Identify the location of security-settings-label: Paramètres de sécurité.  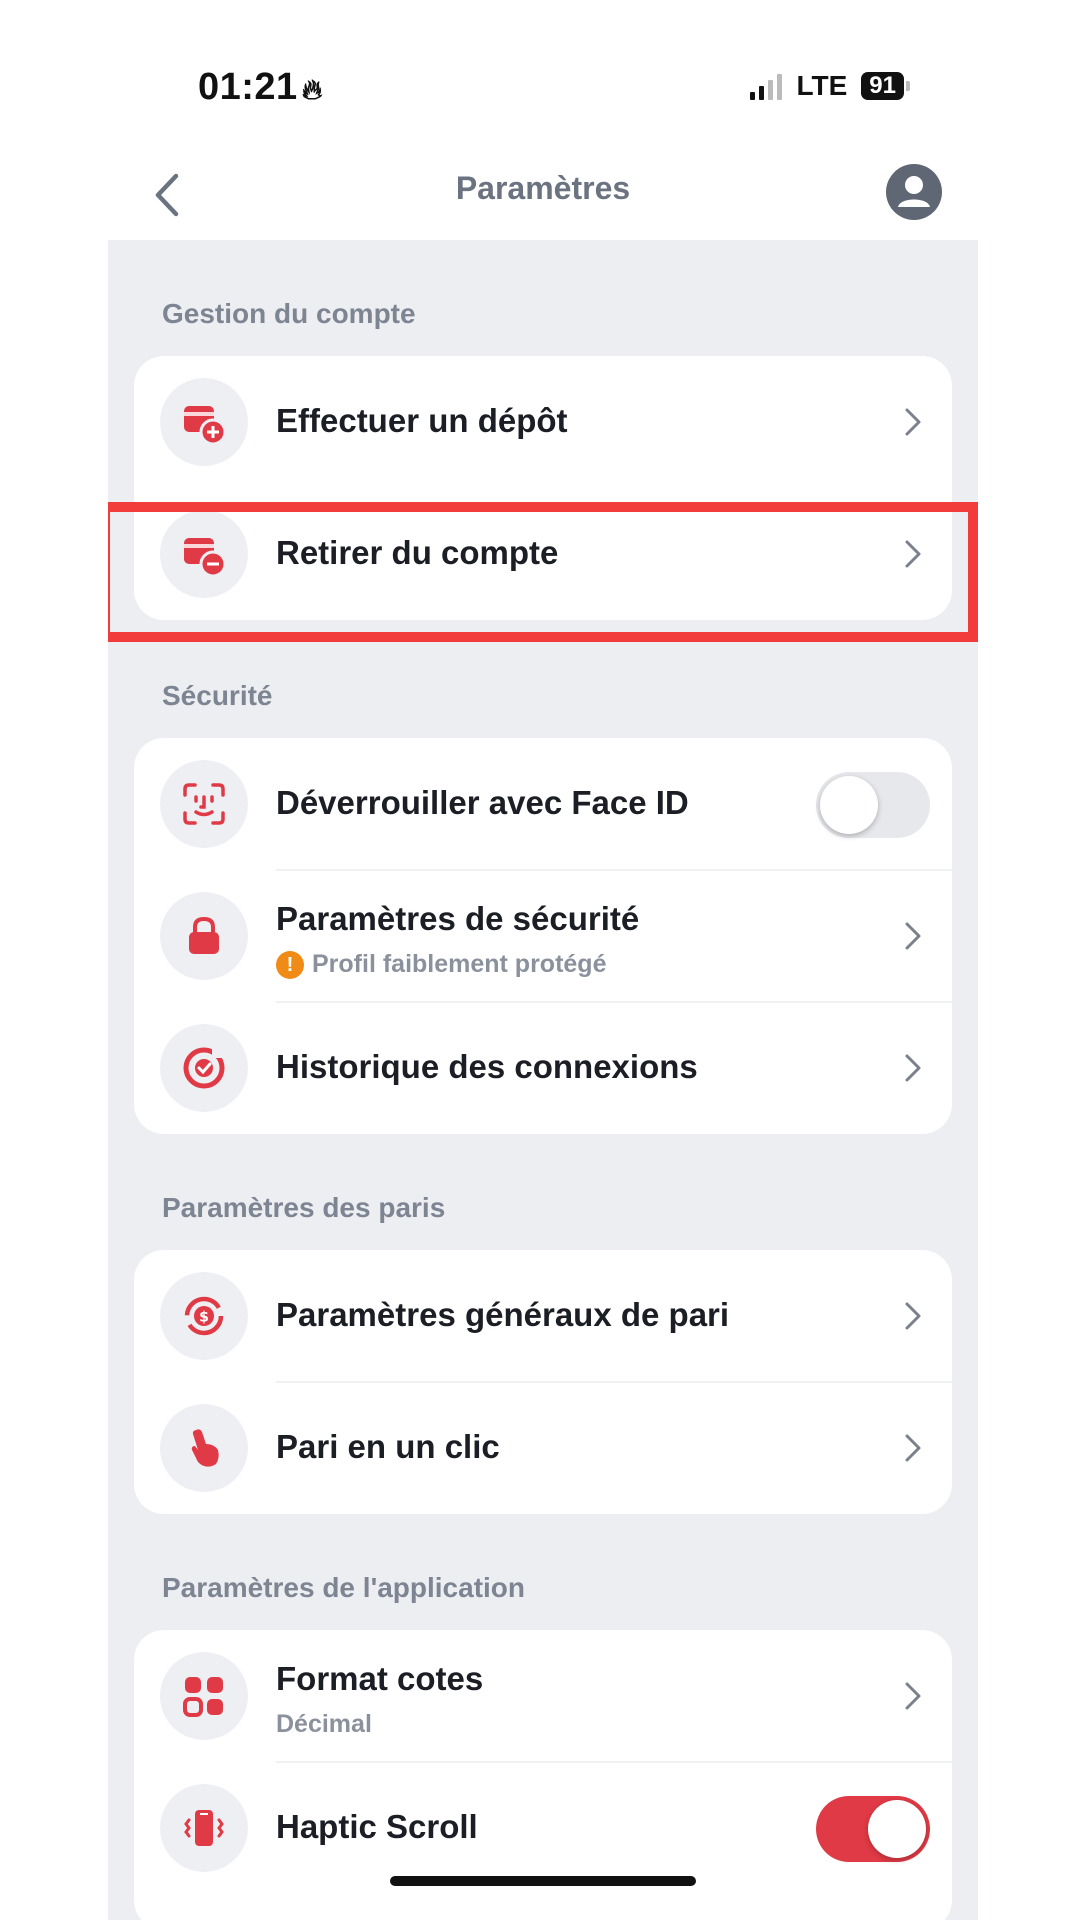
(458, 918).